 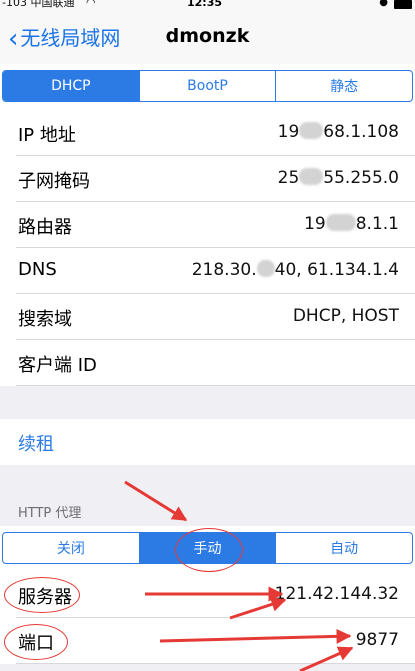 I want to click on arrow-to-manual-tab, so click(x=156, y=501).